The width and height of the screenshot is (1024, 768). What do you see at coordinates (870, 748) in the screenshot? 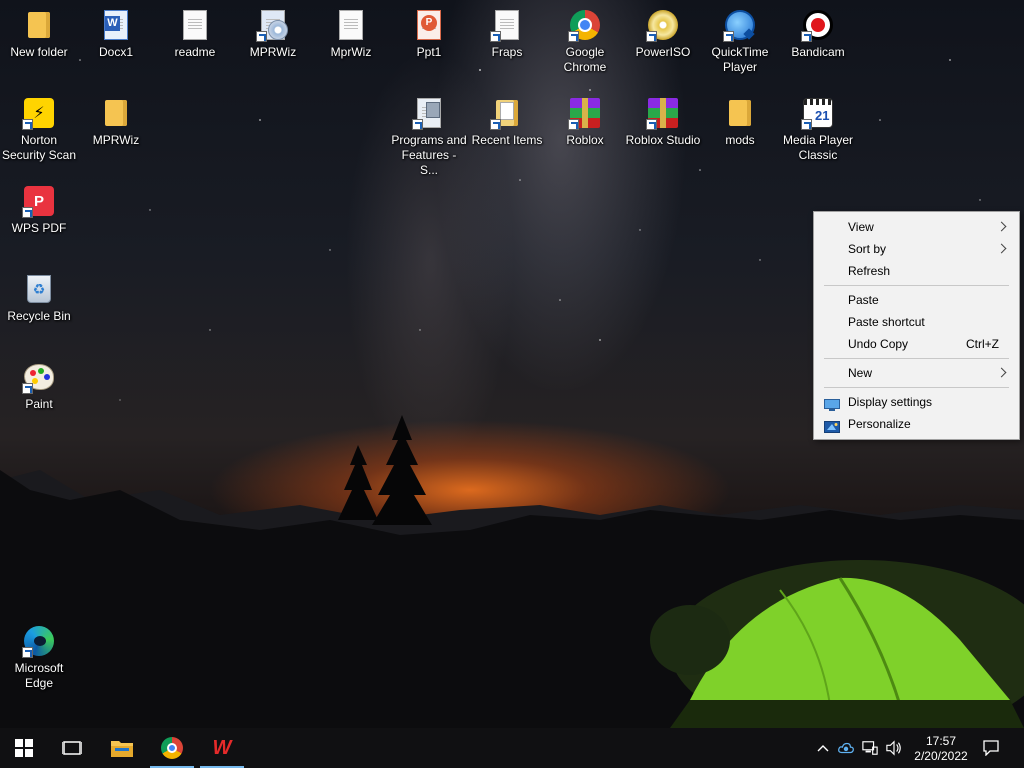
I see `network-ethernet-icon` at bounding box center [870, 748].